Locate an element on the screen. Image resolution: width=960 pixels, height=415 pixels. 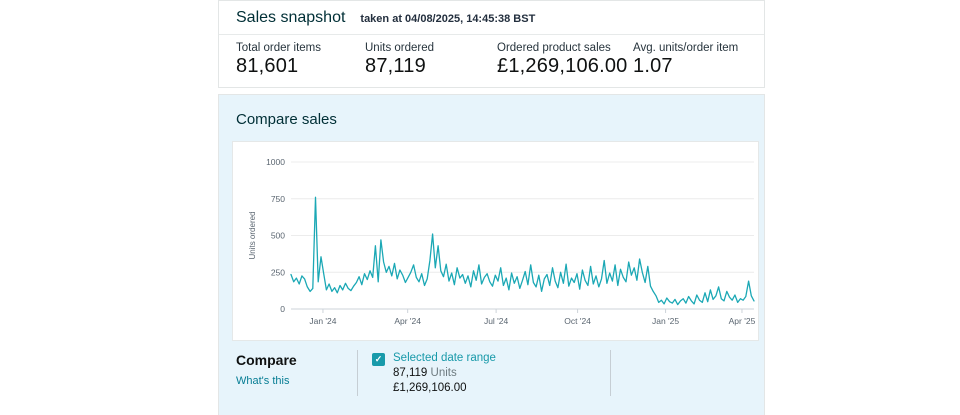
legend-label: Selected date range is located at coordinates (444, 358).